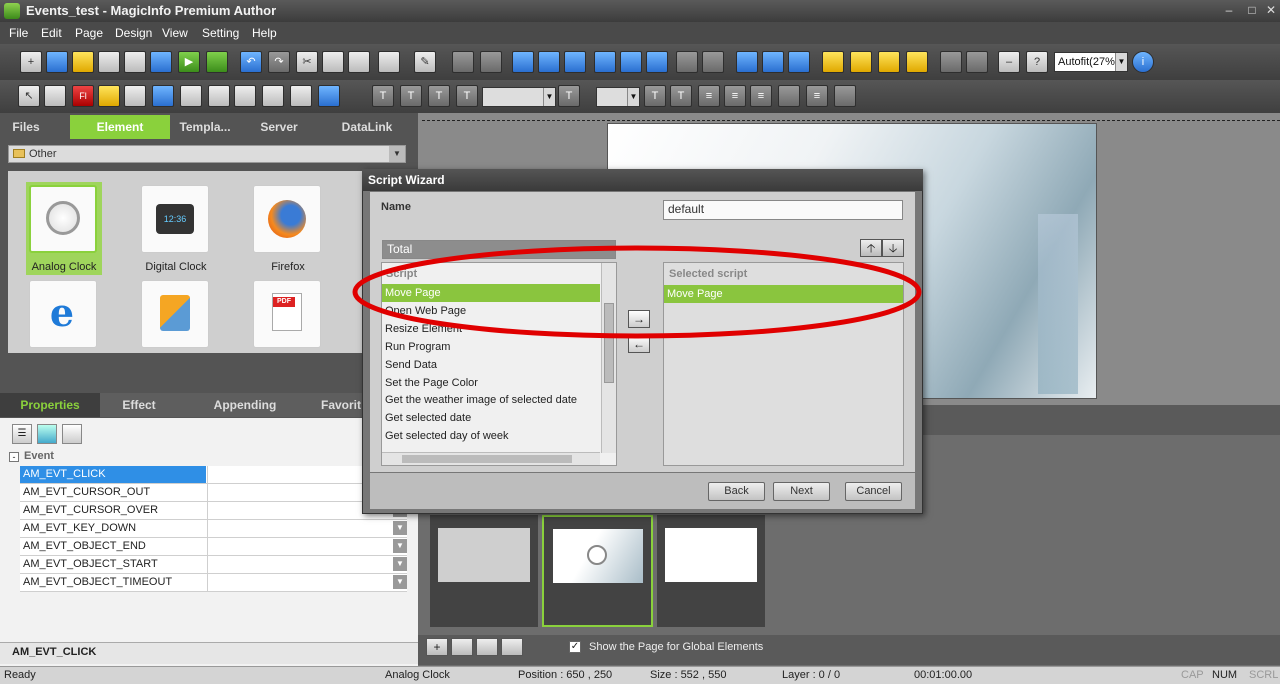 This screenshot has height=684, width=1280. What do you see at coordinates (279, 62) in the screenshot?
I see `redo-icon: ↷` at bounding box center [279, 62].